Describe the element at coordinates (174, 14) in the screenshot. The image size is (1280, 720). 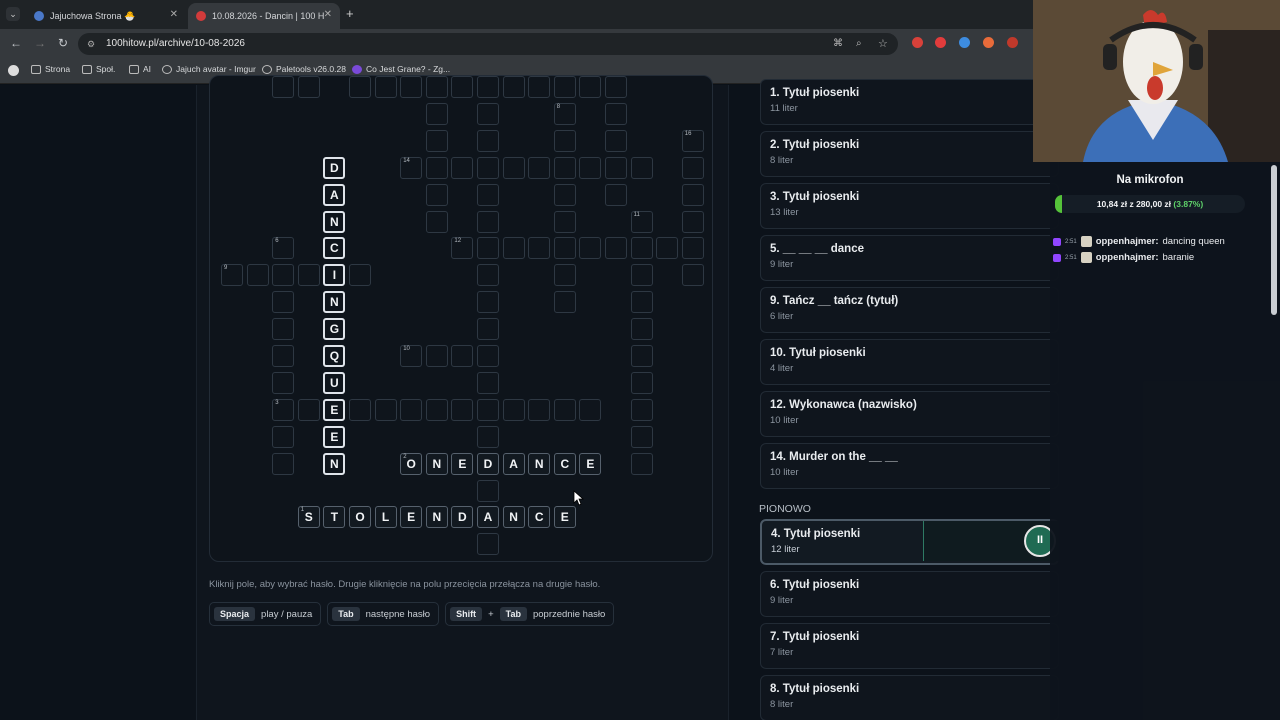
I see `tab-close-icon: ✕` at that location.